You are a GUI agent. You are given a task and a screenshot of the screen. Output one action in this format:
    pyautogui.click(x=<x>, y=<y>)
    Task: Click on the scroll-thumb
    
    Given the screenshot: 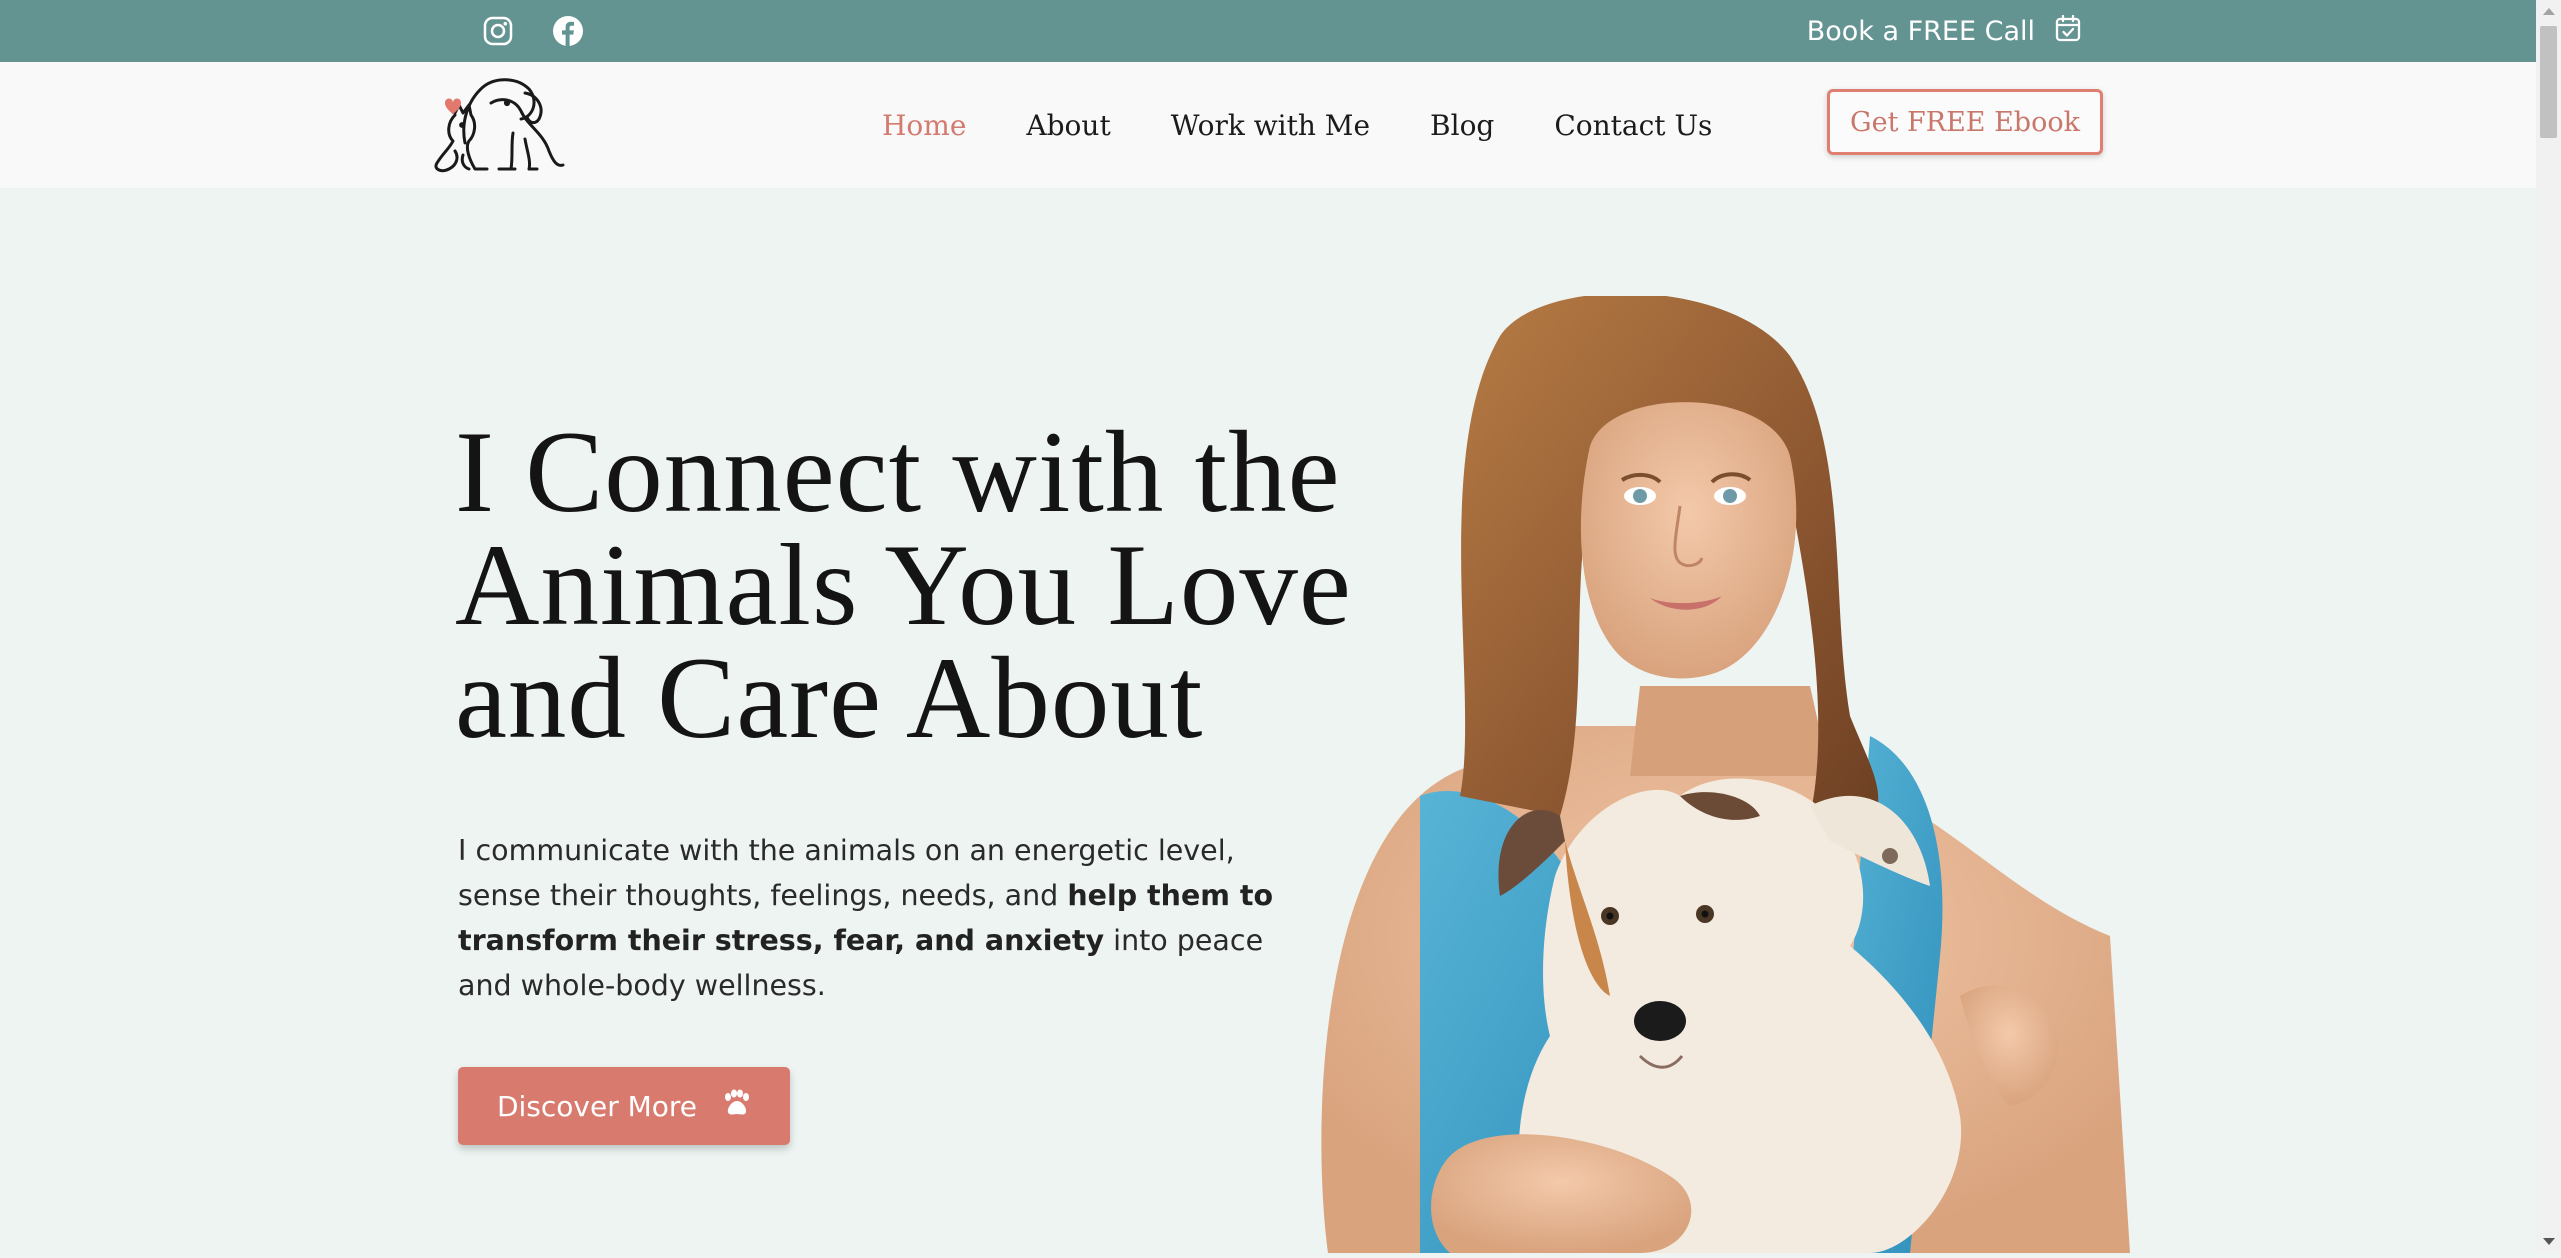 What is the action you would take?
    pyautogui.click(x=2548, y=82)
    